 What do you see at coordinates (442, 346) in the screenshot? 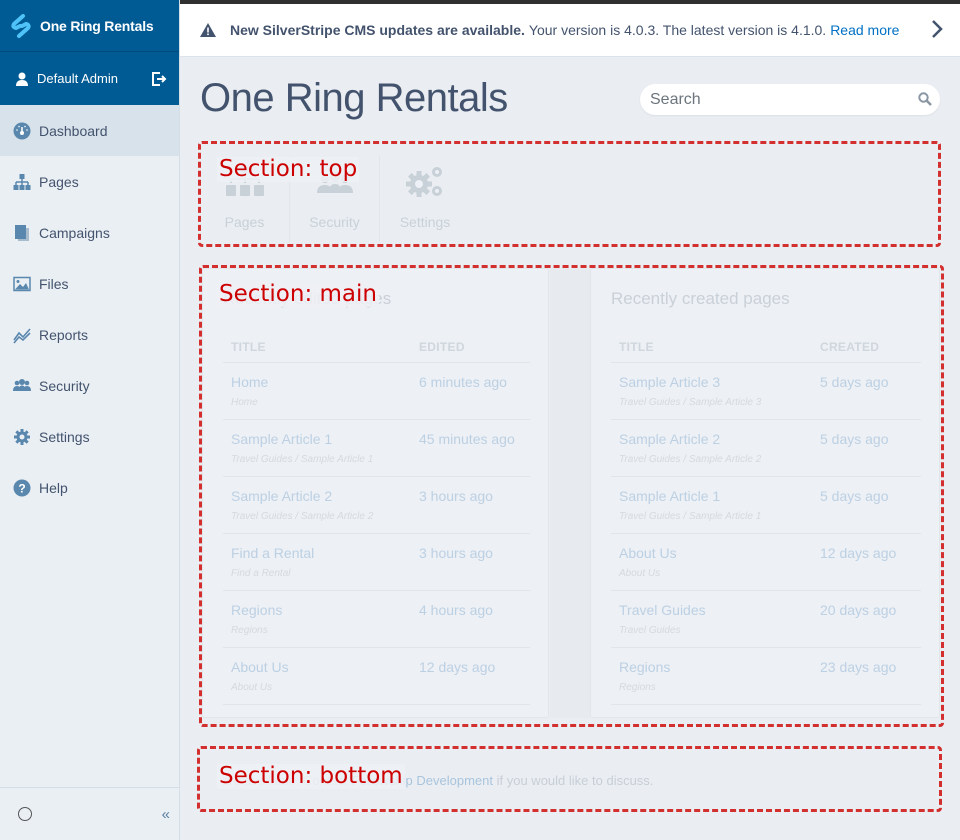
I see `column-header-edited: EDITED` at bounding box center [442, 346].